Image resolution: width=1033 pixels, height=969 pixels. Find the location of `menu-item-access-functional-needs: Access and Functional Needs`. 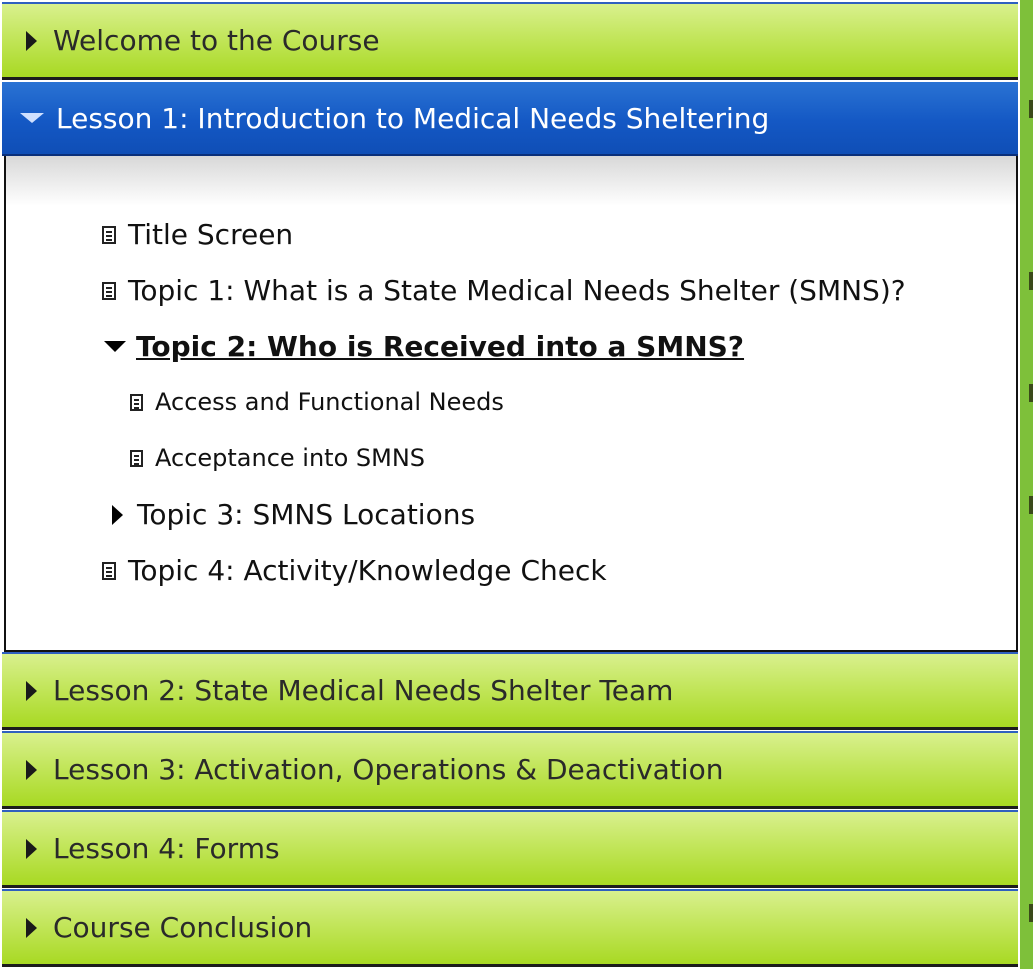

menu-item-access-functional-needs: Access and Functional Needs is located at coordinates (317, 402).